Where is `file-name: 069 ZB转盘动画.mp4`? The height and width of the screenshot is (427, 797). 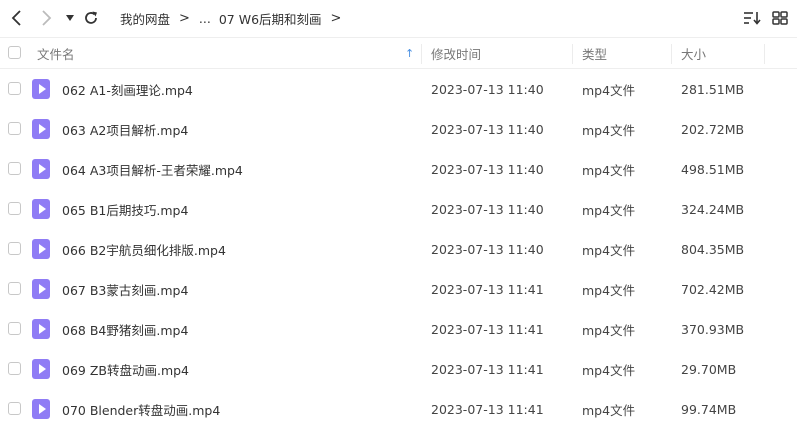 file-name: 069 ZB转盘动画.mp4 is located at coordinates (125, 369).